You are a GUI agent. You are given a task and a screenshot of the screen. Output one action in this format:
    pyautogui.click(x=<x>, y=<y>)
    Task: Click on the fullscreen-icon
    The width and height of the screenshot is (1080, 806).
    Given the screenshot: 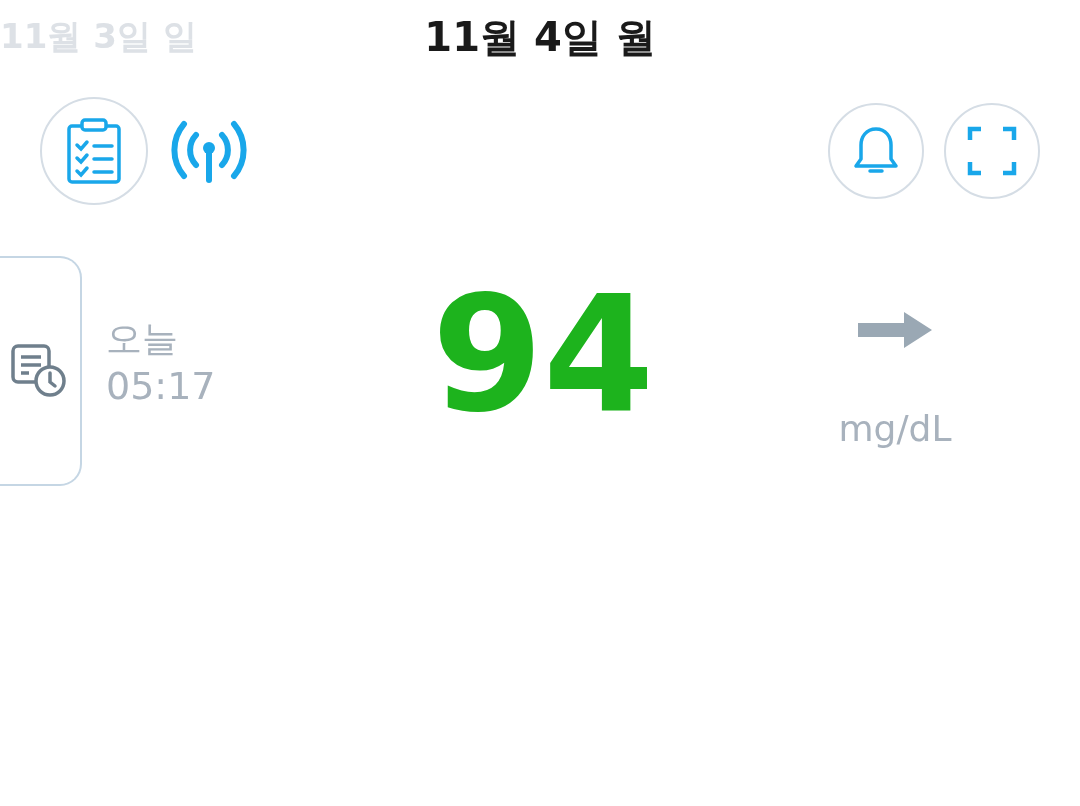 What is the action you would take?
    pyautogui.click(x=992, y=151)
    